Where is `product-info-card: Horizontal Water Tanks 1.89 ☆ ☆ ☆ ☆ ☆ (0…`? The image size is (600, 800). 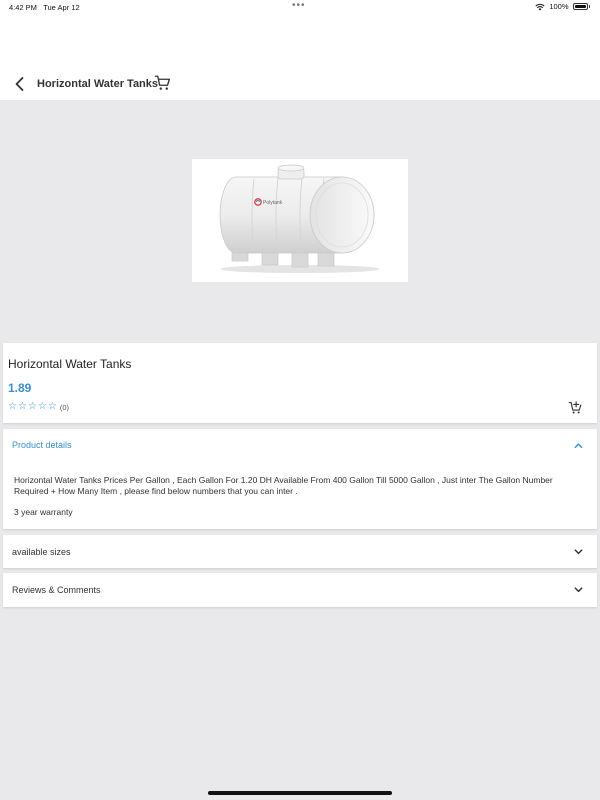
product-info-card: Horizontal Water Tanks 1.89 ☆ ☆ ☆ ☆ ☆ (0… is located at coordinates (300, 383).